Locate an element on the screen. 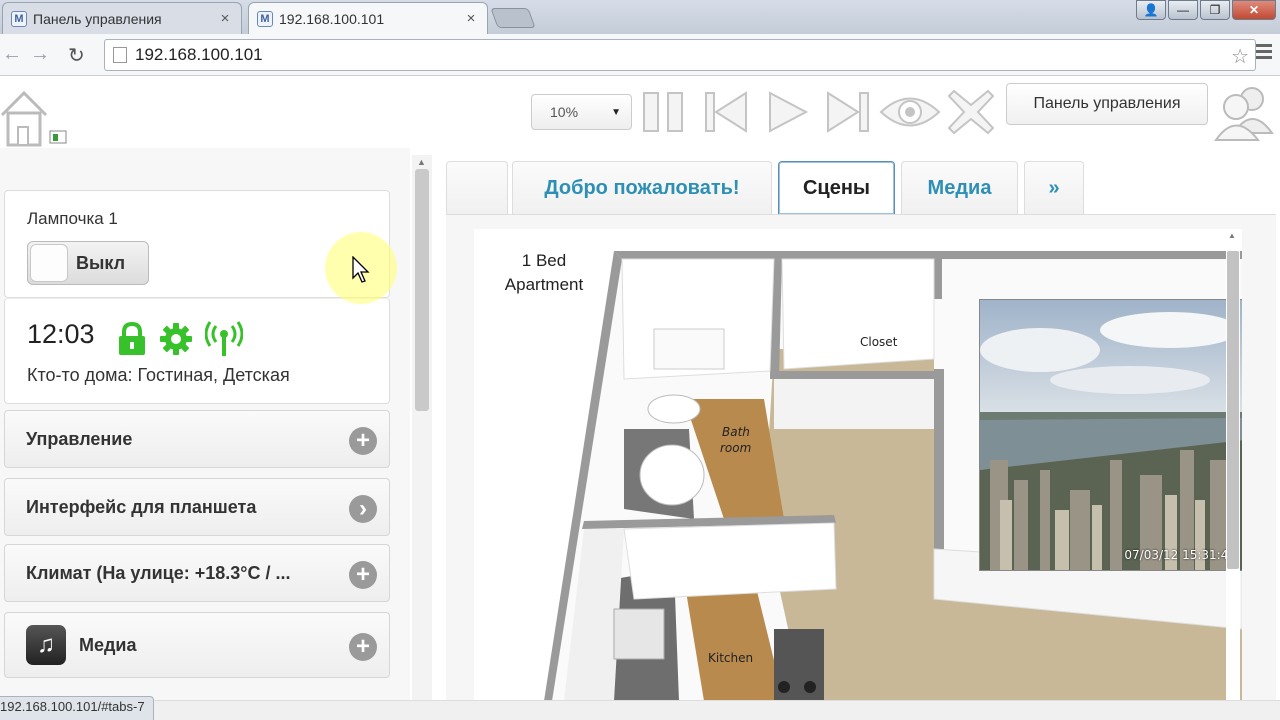  status-icons is located at coordinates (180, 339).